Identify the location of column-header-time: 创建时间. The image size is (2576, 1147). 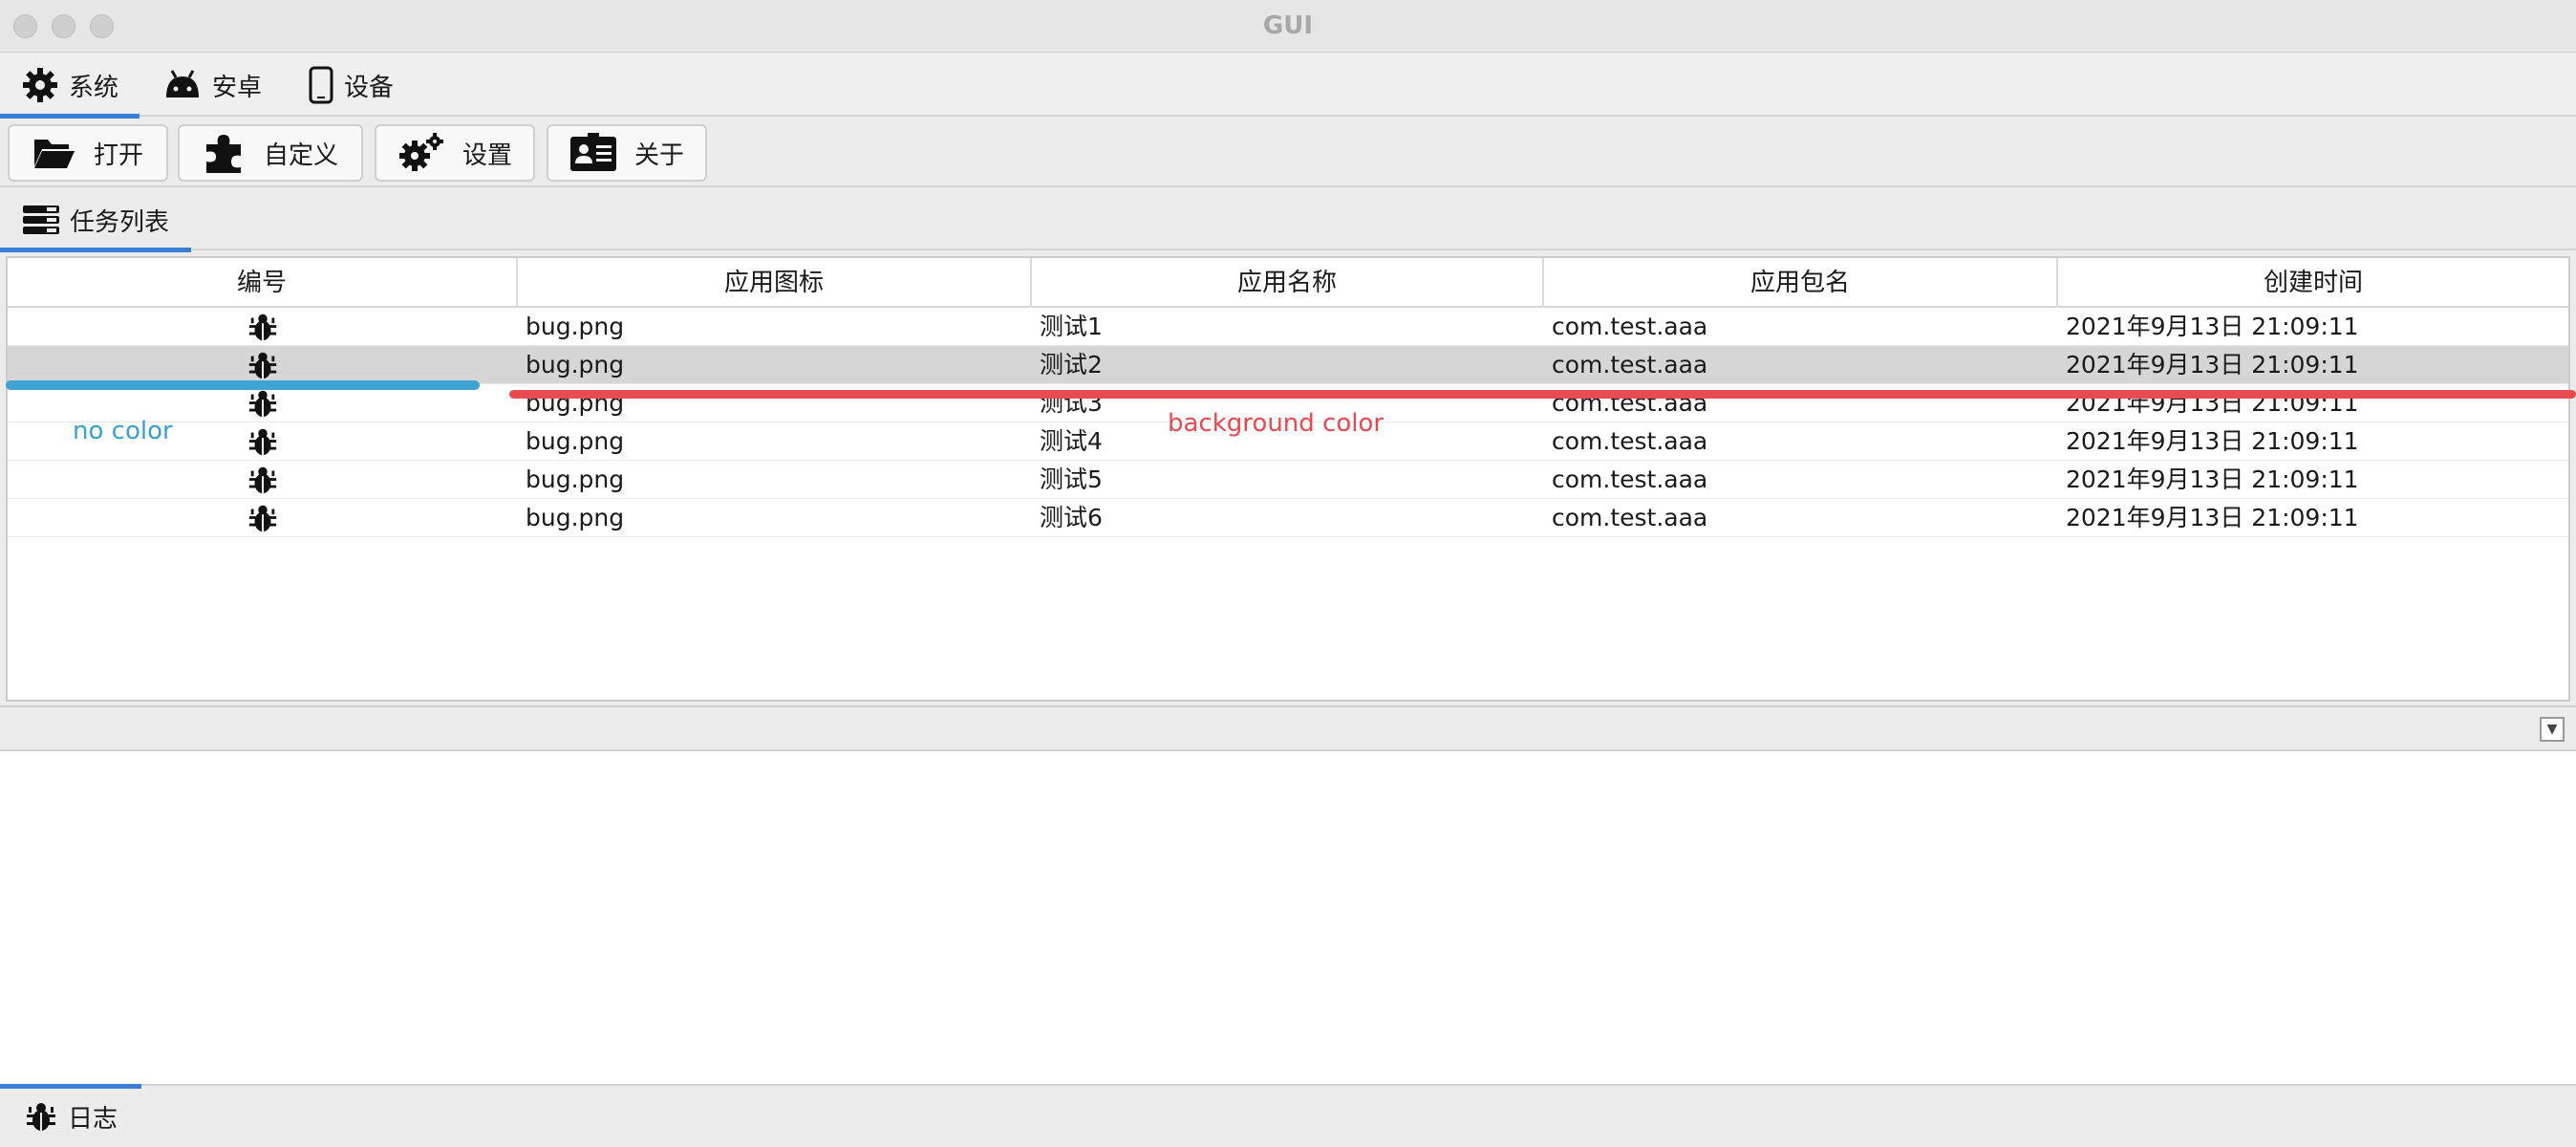
(2313, 283).